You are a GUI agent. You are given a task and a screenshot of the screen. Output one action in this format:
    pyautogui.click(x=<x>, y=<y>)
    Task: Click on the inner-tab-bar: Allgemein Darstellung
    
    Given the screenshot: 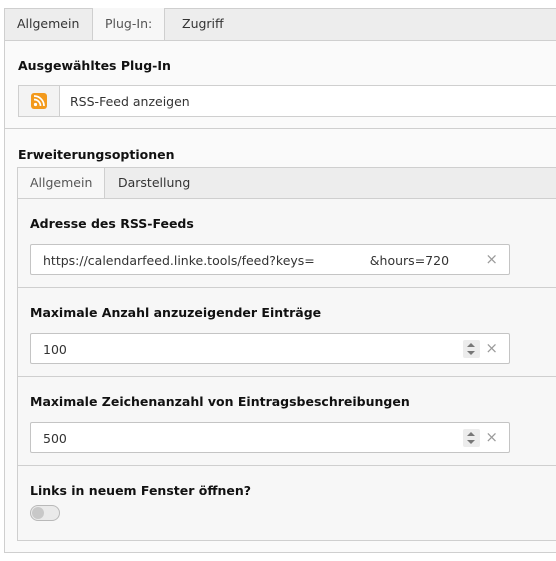 What is the action you would take?
    pyautogui.click(x=286, y=183)
    